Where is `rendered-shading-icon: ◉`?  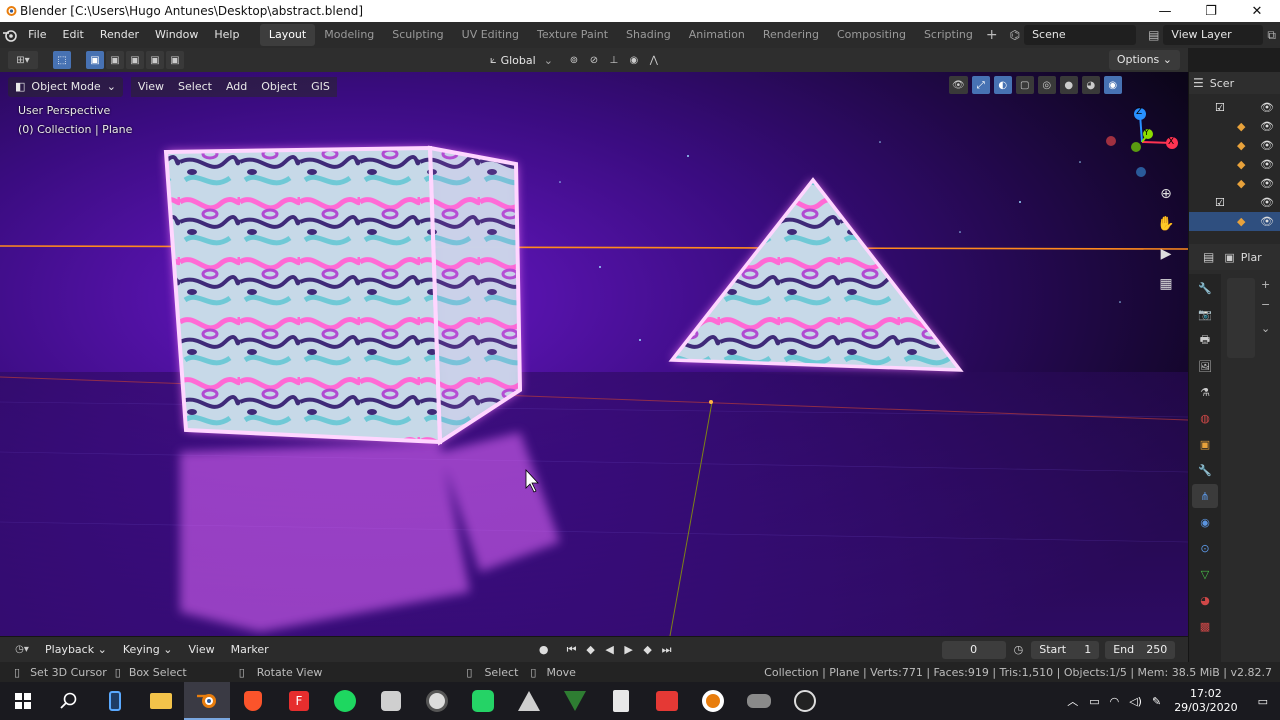 rendered-shading-icon: ◉ is located at coordinates (1112, 85).